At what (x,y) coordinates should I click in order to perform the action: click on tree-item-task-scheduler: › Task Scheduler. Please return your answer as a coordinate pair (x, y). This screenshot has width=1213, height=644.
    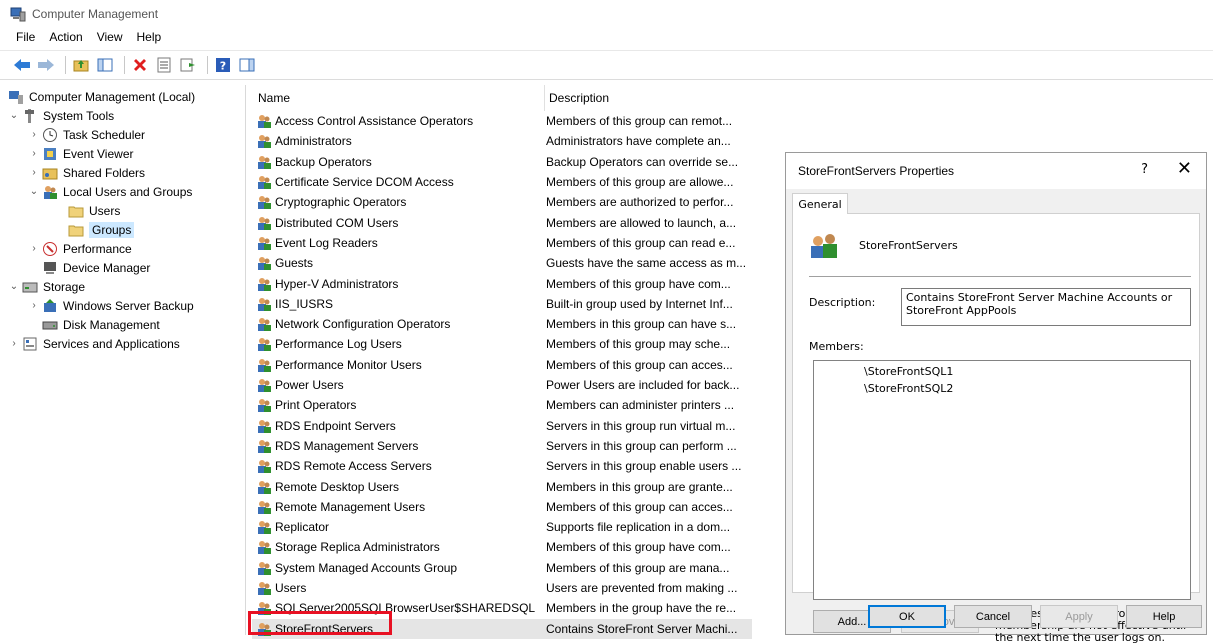
    Looking at the image, I should click on (86, 134).